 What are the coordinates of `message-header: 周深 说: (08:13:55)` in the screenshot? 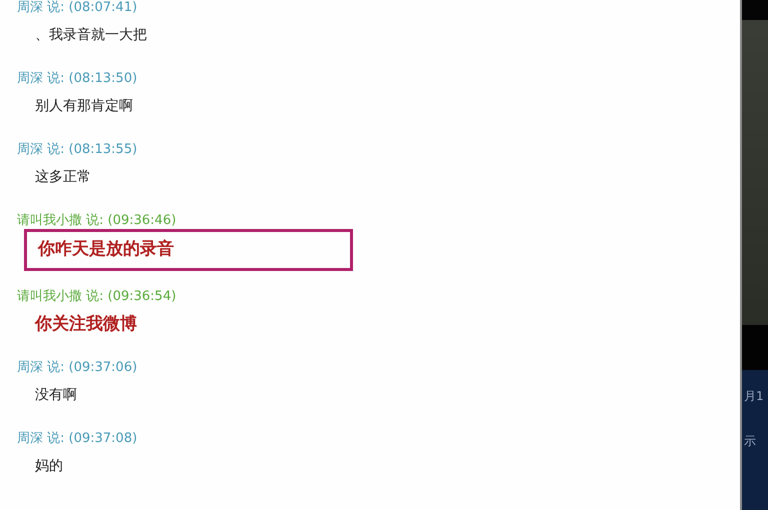 It's located at (77, 150).